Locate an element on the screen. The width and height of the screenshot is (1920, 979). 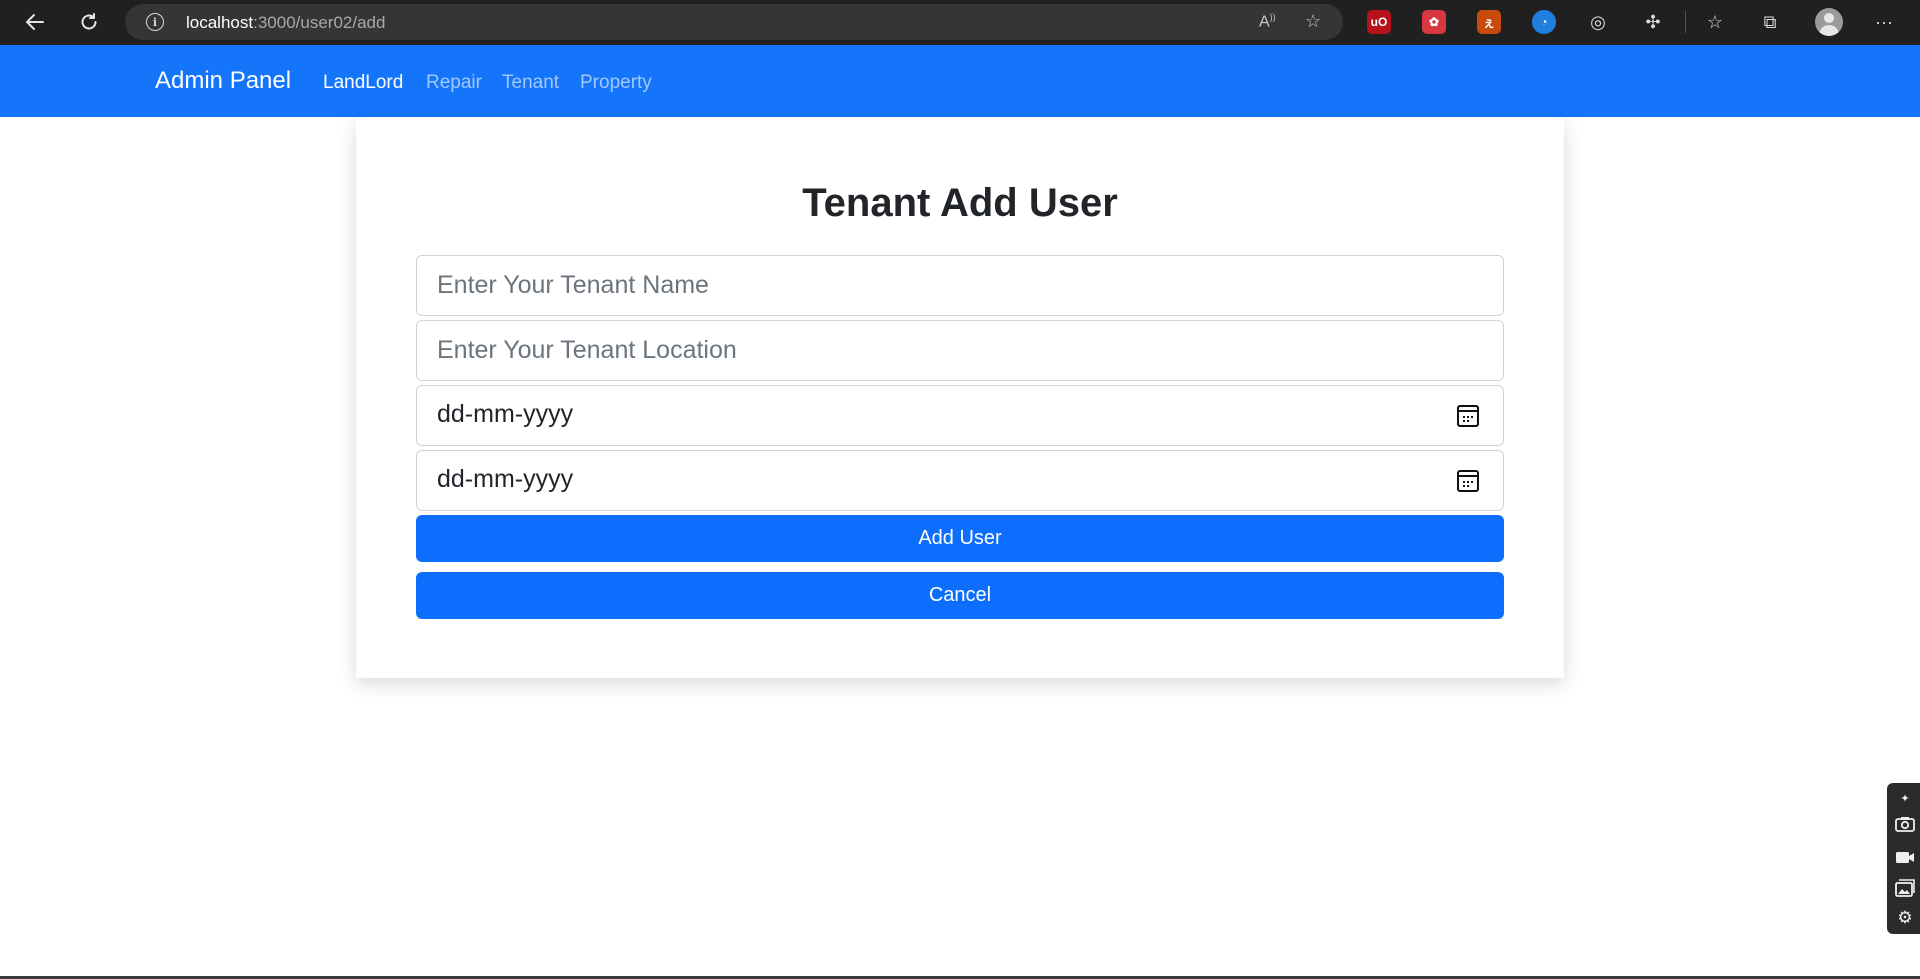
reload-icon is located at coordinates (89, 22).